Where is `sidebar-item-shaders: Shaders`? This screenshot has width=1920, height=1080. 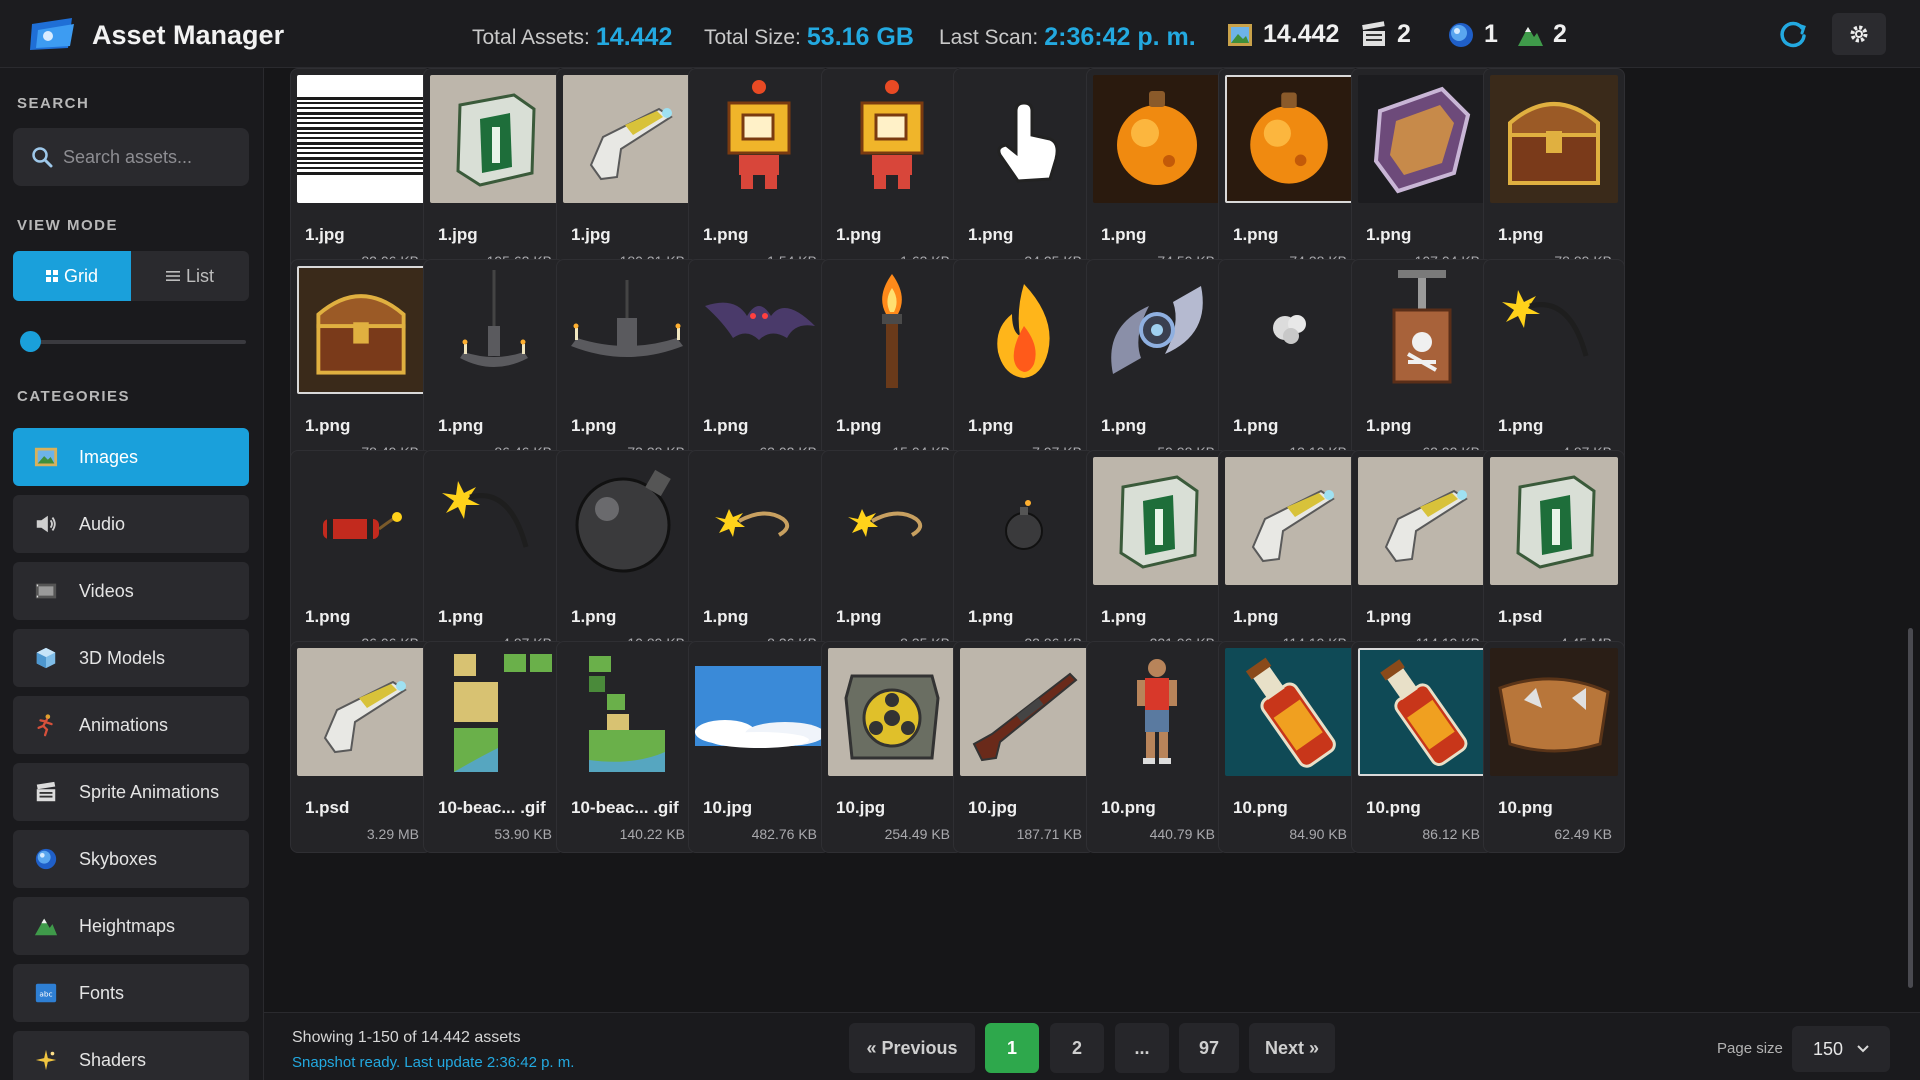
sidebar-item-shaders: Shaders is located at coordinates (131, 1055).